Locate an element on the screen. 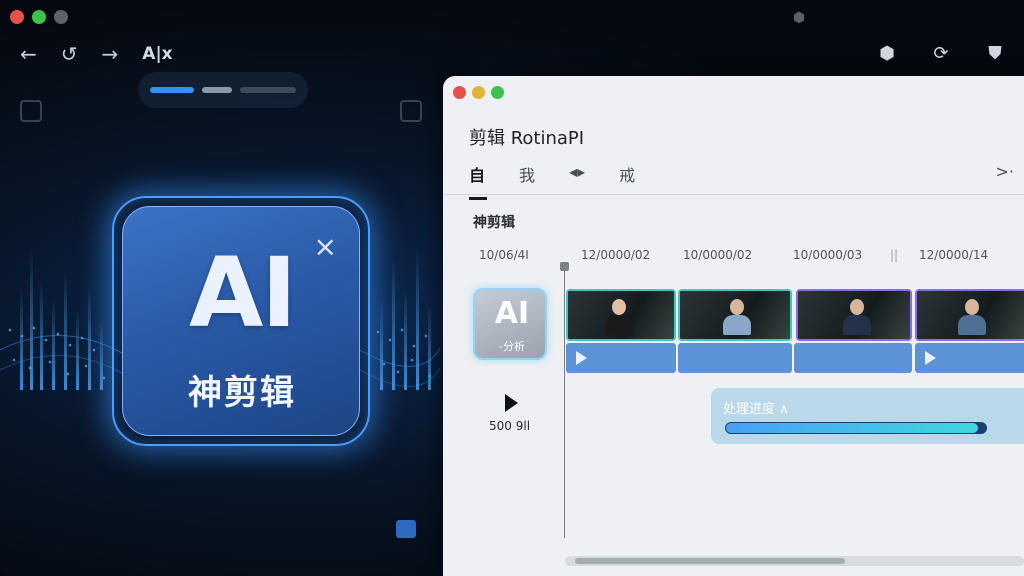 The image size is (1024, 576). tab-1: 我 is located at coordinates (527, 178).